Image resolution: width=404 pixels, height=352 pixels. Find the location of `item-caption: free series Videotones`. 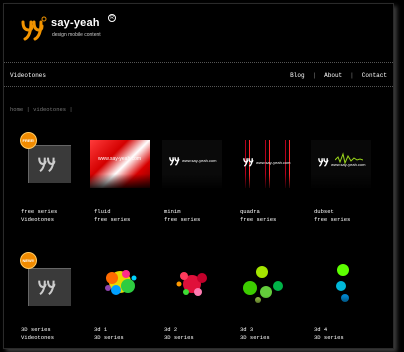

item-caption: free series Videotones is located at coordinates (39, 216).